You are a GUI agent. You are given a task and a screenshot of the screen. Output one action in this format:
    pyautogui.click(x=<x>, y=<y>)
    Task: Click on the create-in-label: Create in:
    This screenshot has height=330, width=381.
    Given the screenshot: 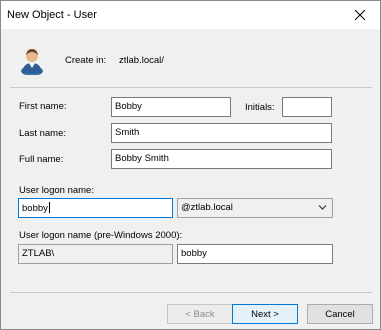 What is the action you would take?
    pyautogui.click(x=86, y=60)
    